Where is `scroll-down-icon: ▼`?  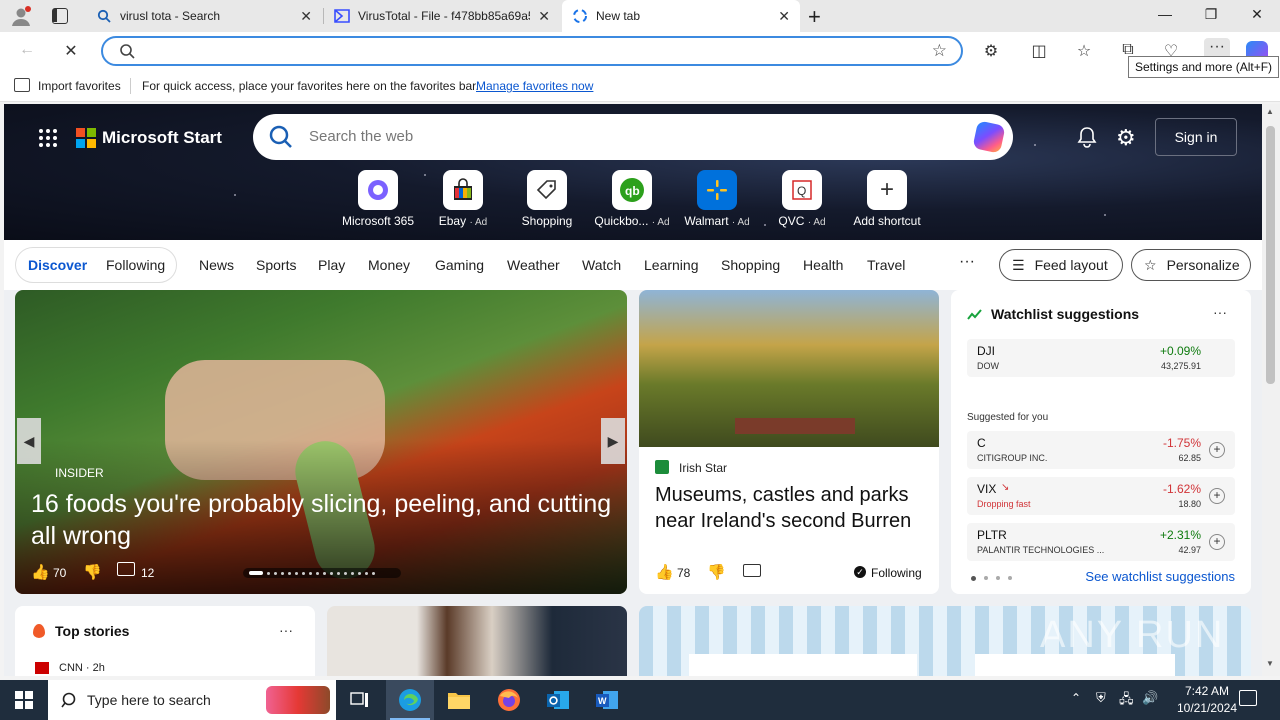
scroll-down-icon: ▼ is located at coordinates (1270, 663).